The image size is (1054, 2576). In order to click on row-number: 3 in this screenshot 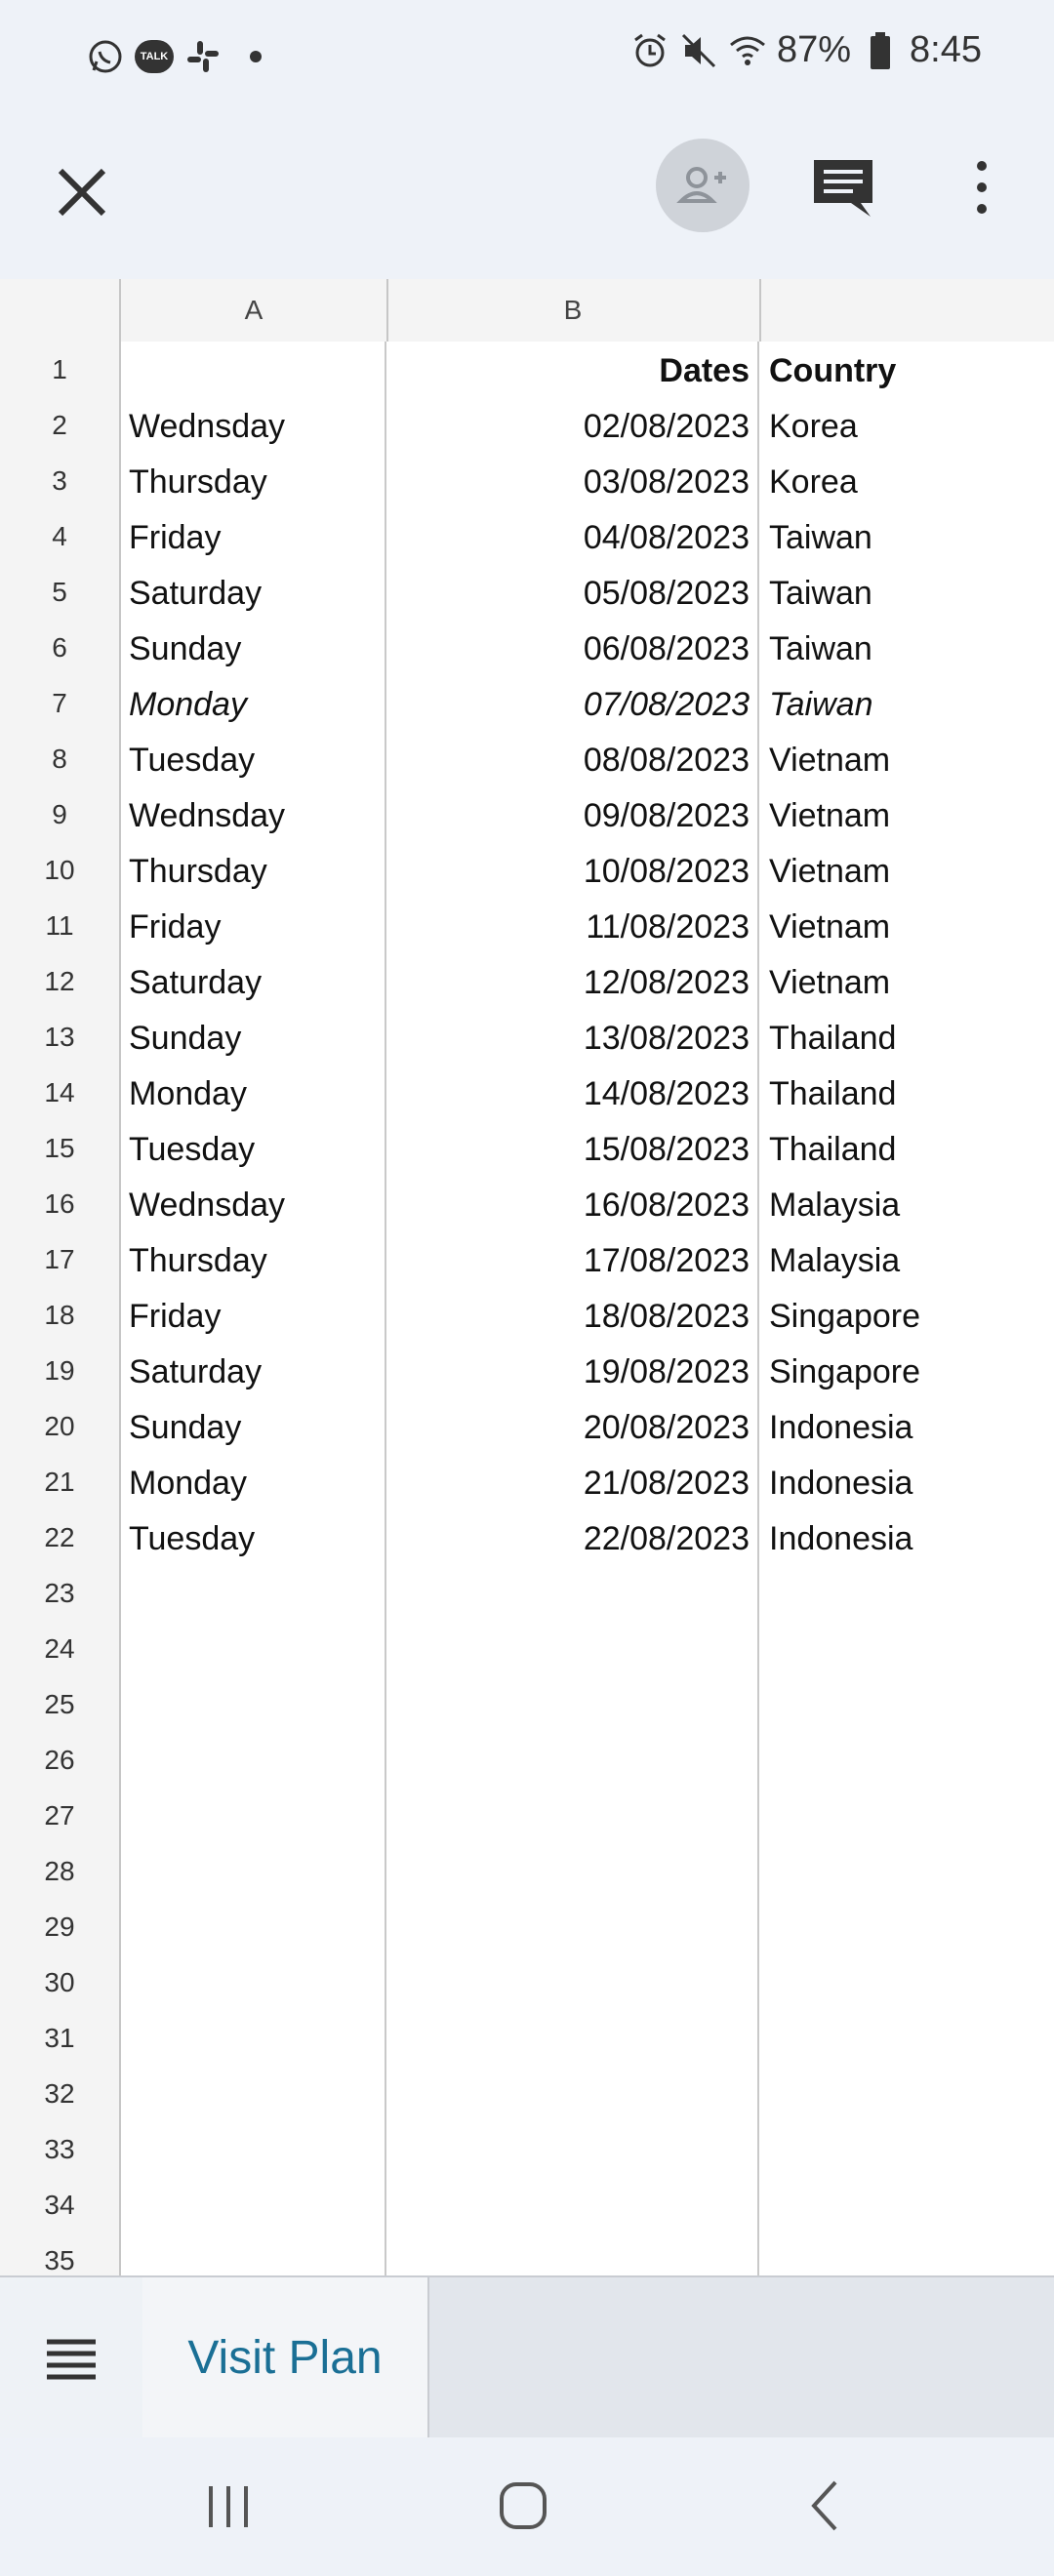, I will do `click(60, 480)`.